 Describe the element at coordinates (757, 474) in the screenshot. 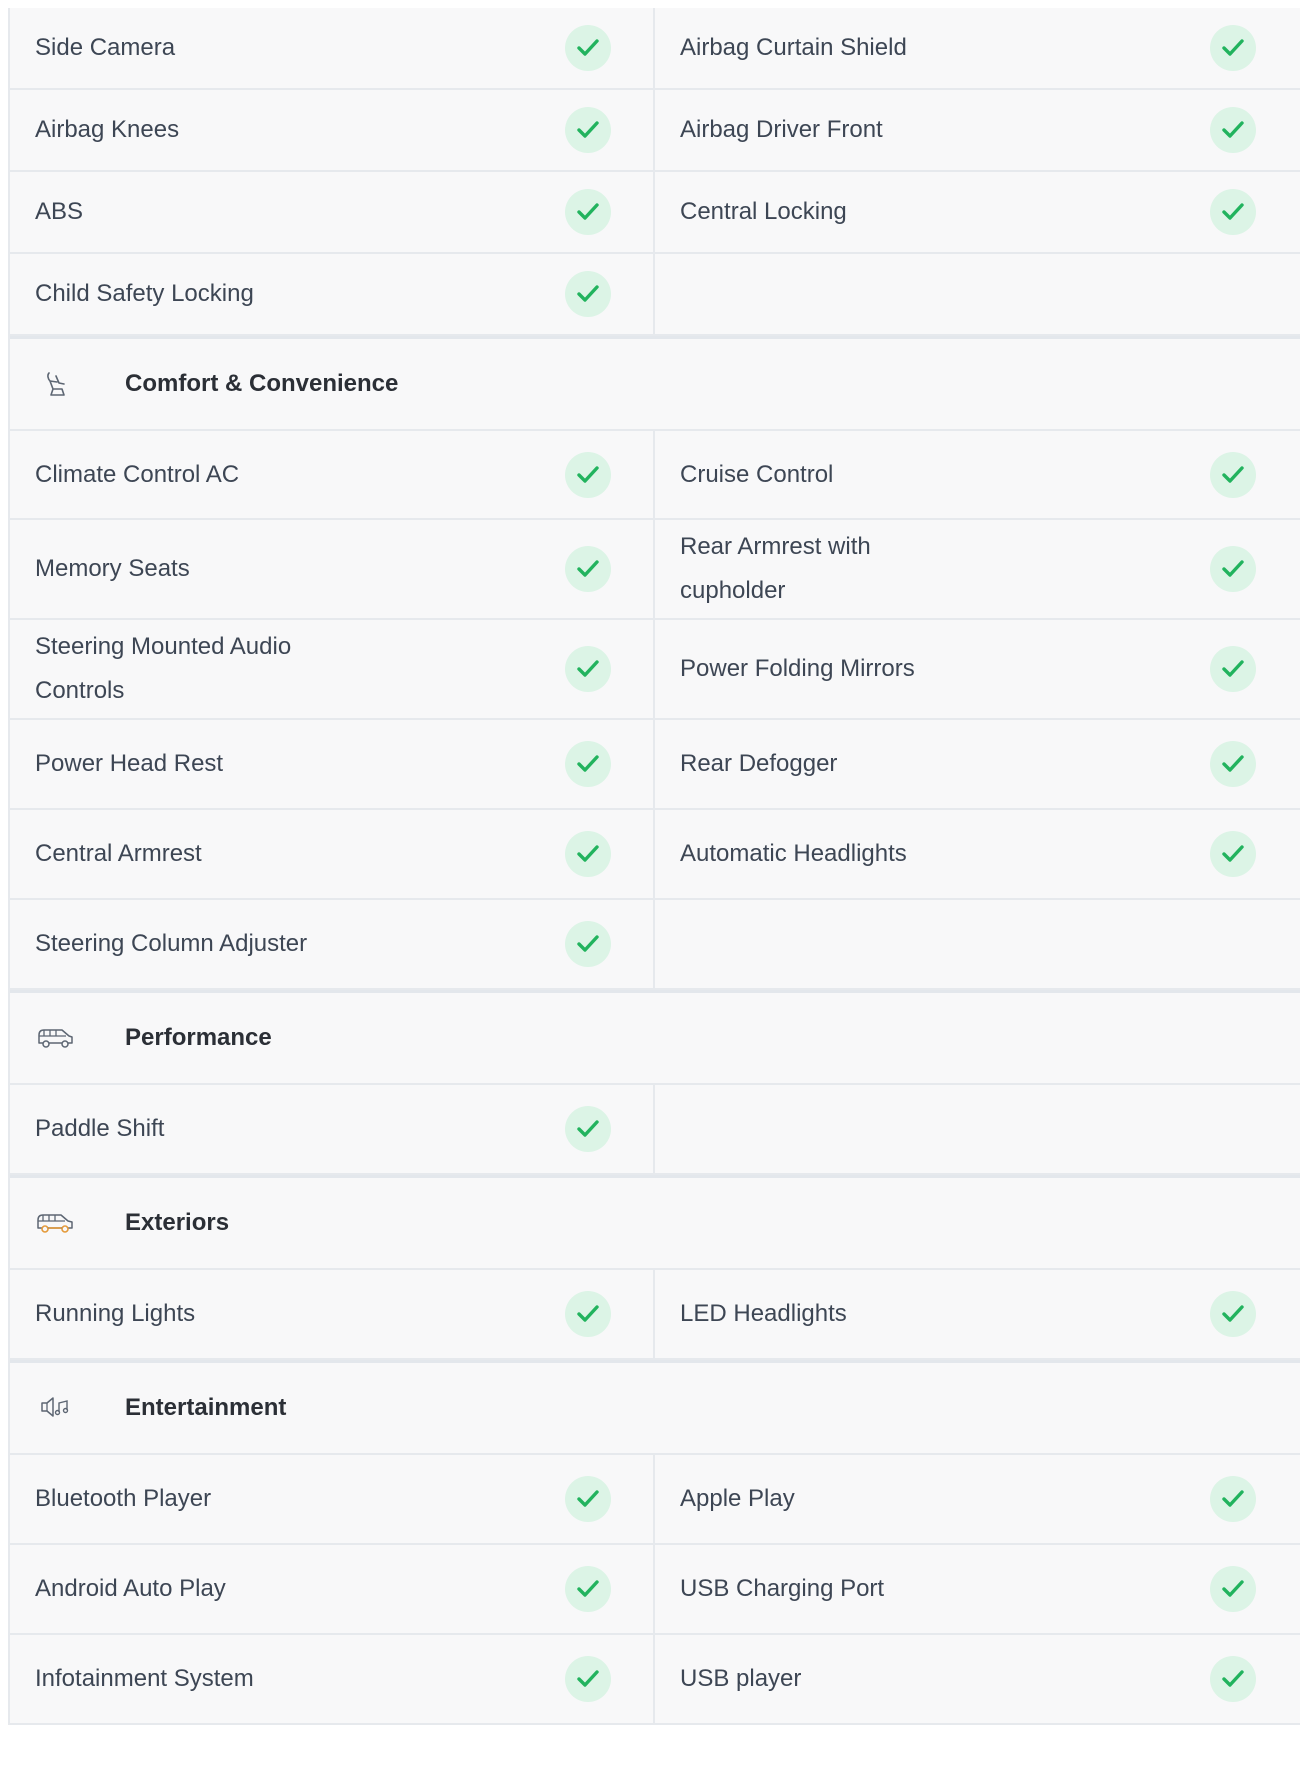

I see `feature-label: Cruise Control` at that location.